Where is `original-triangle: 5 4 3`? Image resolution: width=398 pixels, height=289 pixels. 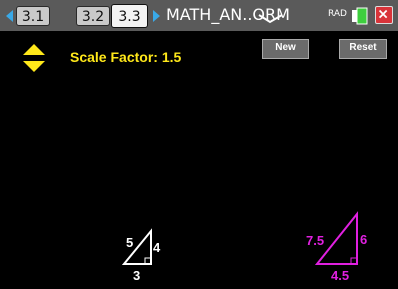 original-triangle: 5 4 3 is located at coordinates (141, 255).